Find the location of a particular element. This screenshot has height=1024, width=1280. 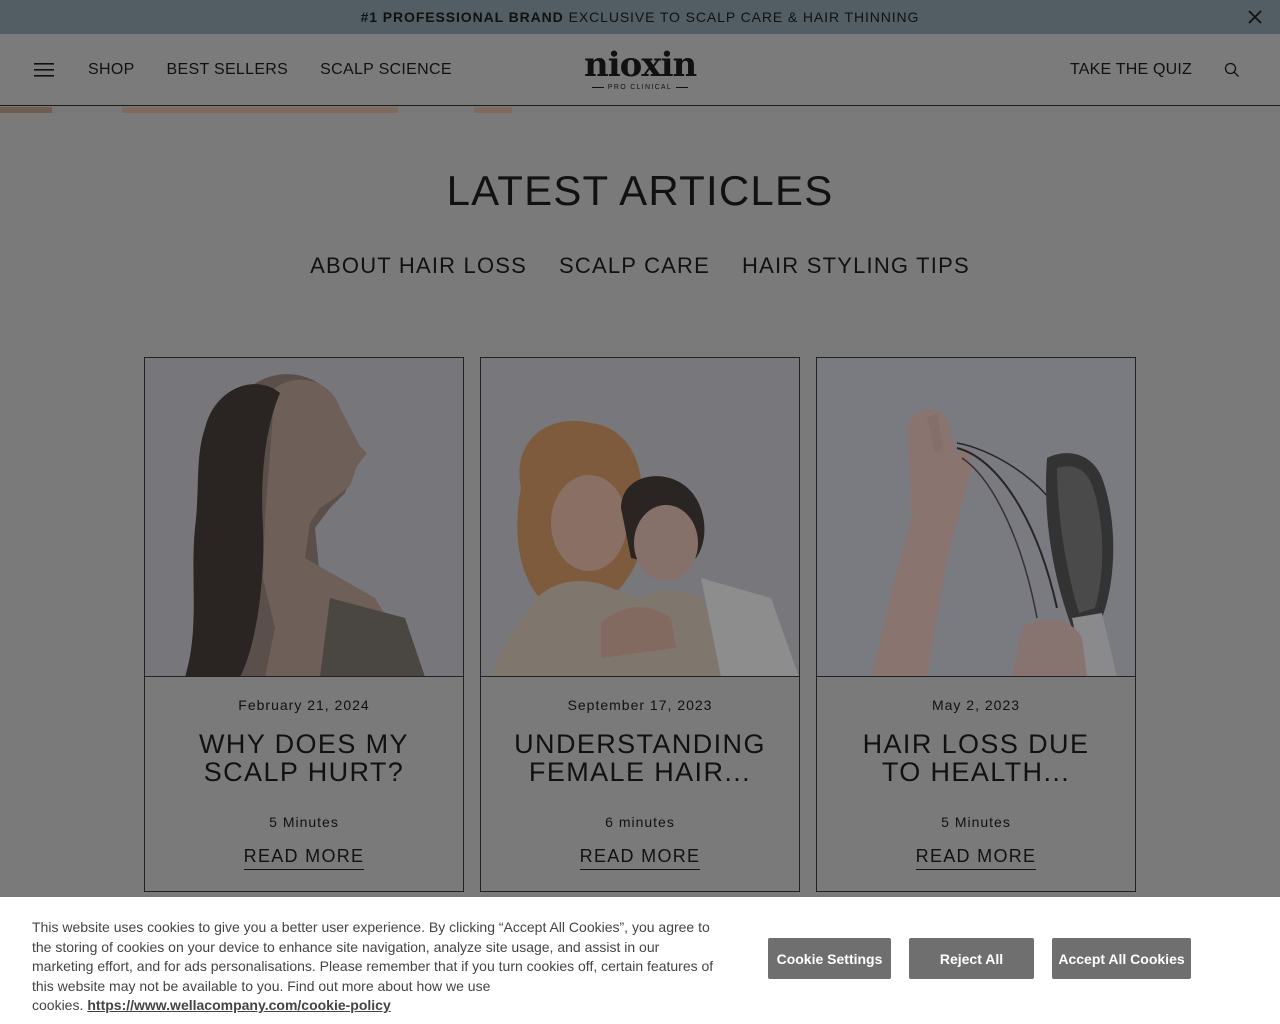

cookie-settings-button: Cookie Settings is located at coordinates (829, 958).